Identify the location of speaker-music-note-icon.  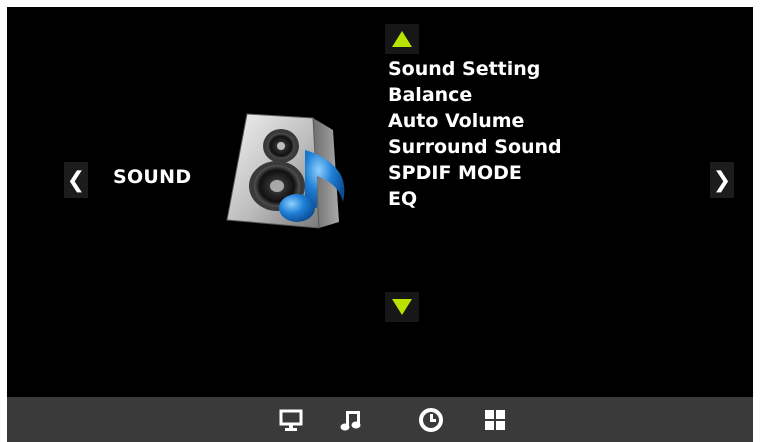
(288, 172).